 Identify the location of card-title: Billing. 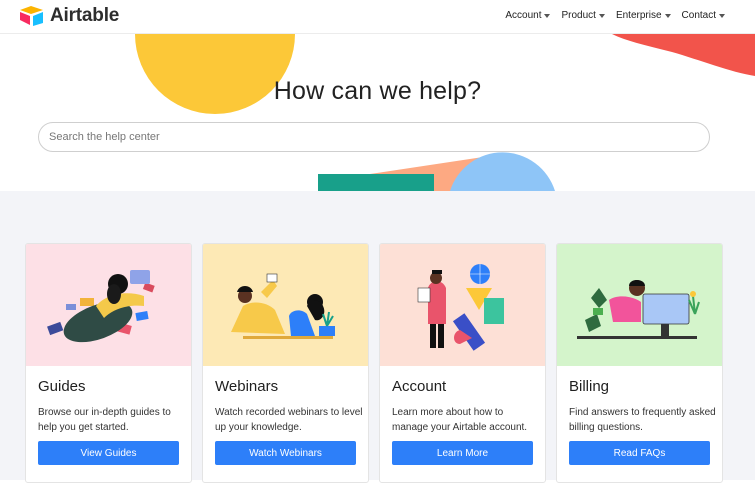
(589, 386).